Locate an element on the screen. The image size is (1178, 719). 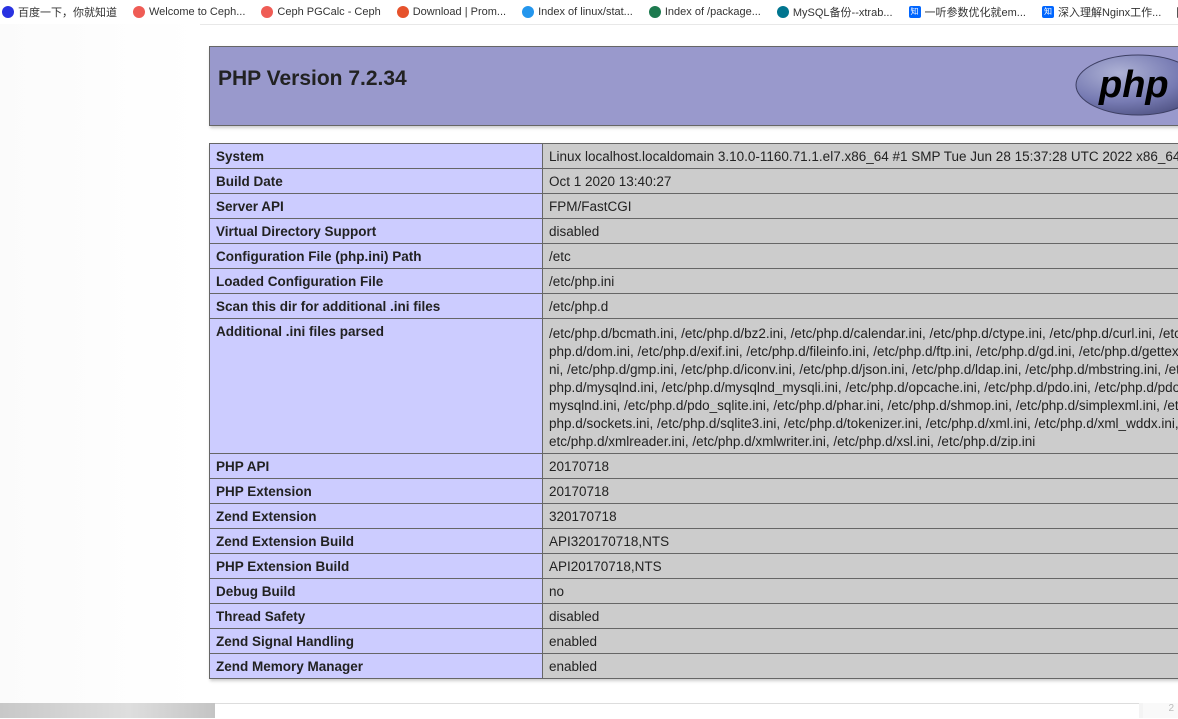
table-row: Zend Extension320170718 is located at coordinates (694, 516).